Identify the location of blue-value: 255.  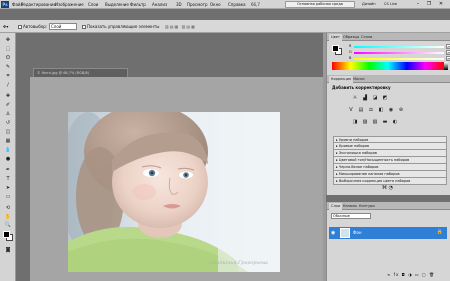
(448, 58).